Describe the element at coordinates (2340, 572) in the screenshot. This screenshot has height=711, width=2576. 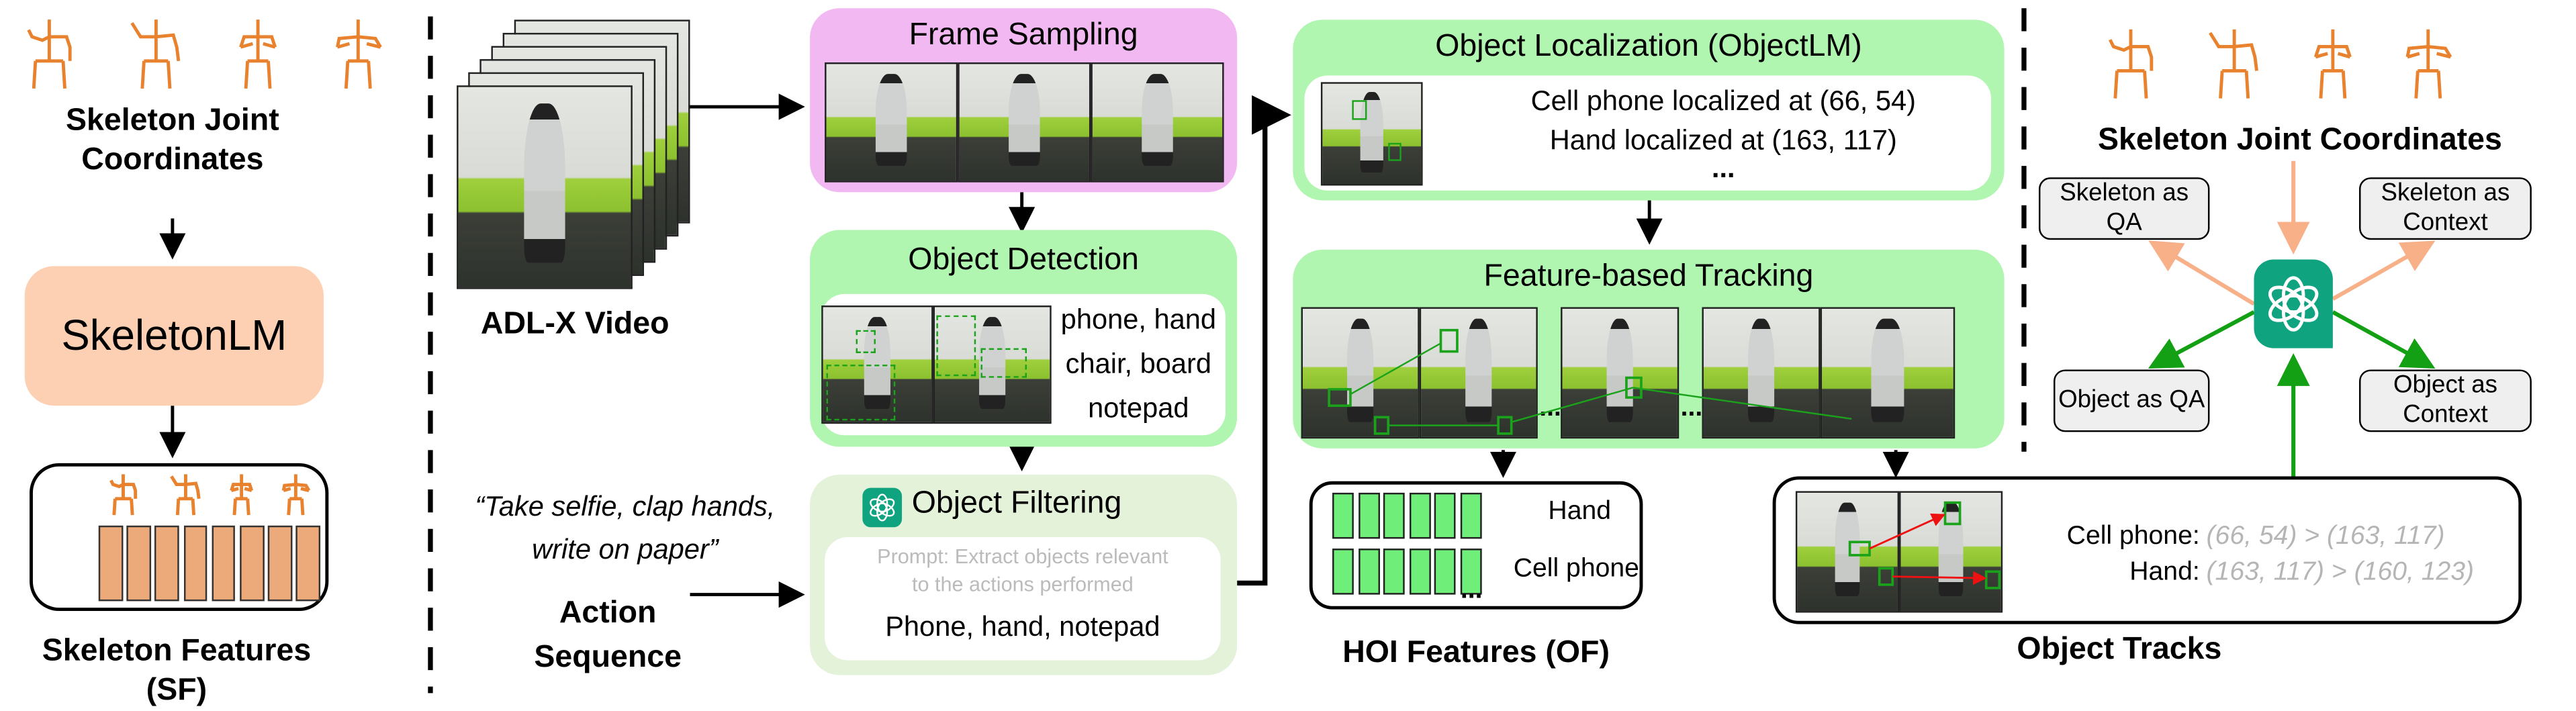
I see `track-value: (163, 117) > (160, 123)` at that location.